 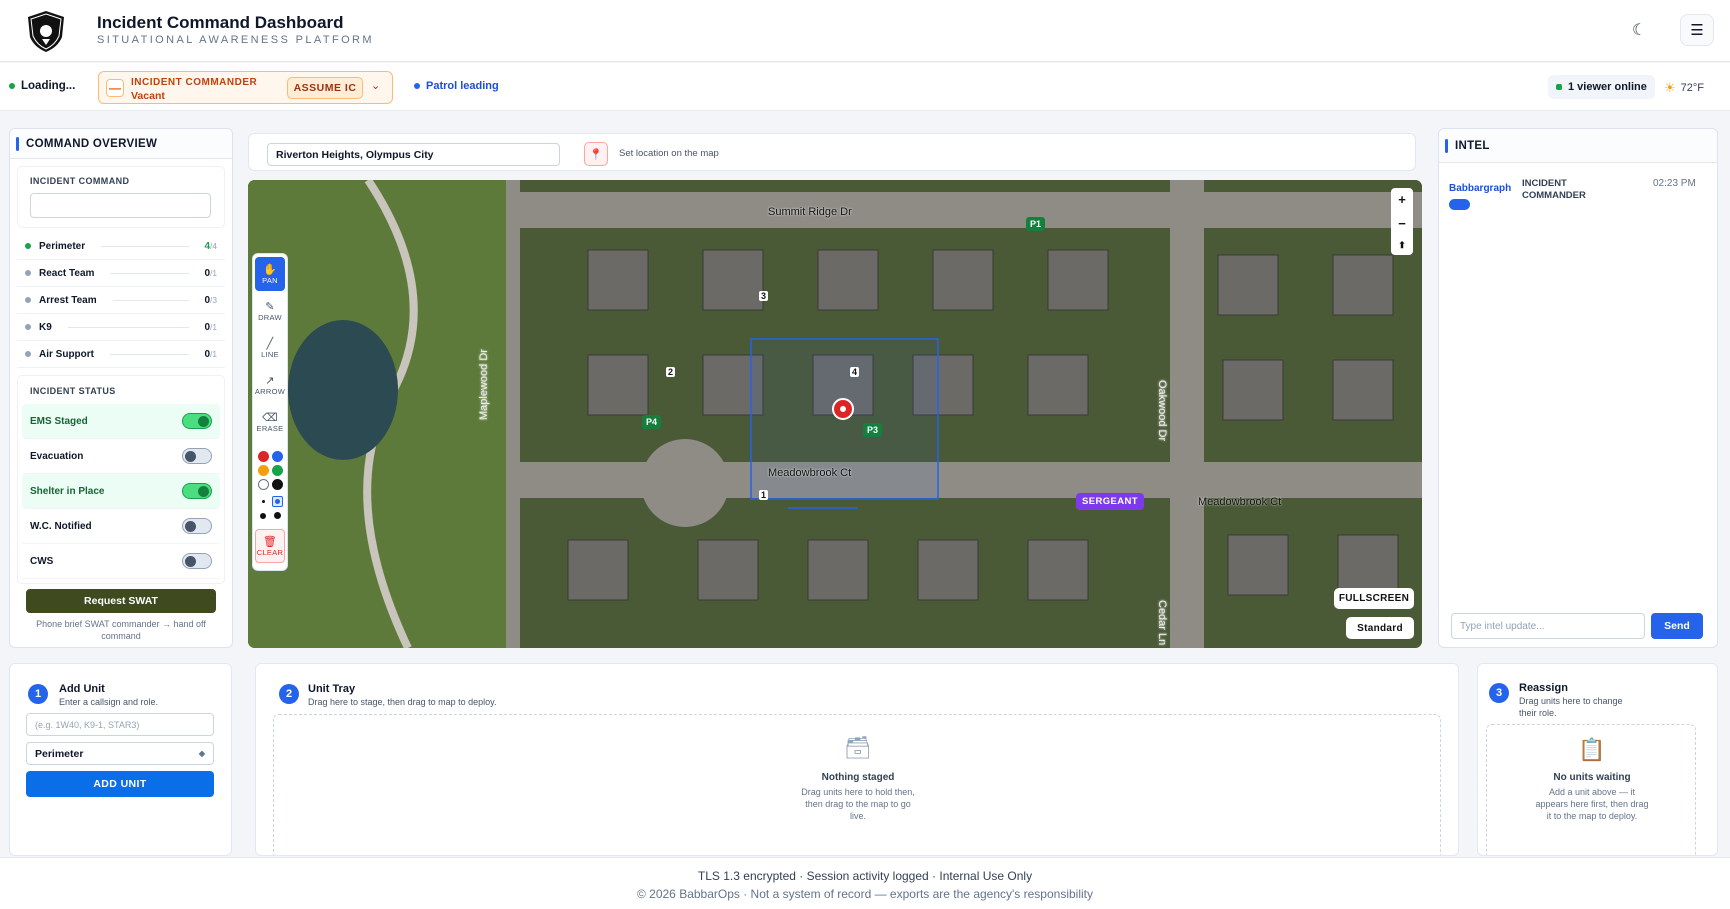 What do you see at coordinates (1472, 145) in the screenshot?
I see `intel-title: INTEL` at bounding box center [1472, 145].